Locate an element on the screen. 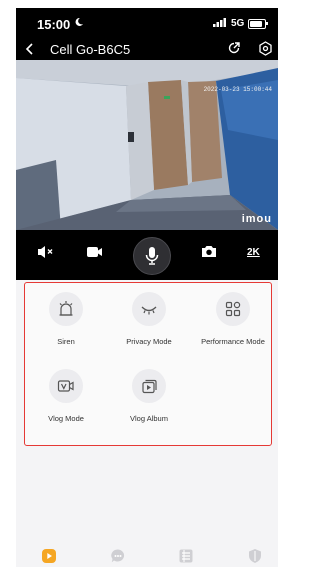  list-icon is located at coordinates (186, 556).